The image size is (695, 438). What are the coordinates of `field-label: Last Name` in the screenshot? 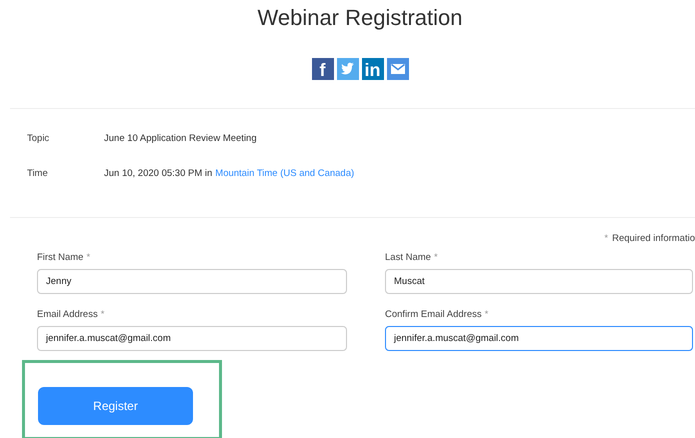 It's located at (408, 257).